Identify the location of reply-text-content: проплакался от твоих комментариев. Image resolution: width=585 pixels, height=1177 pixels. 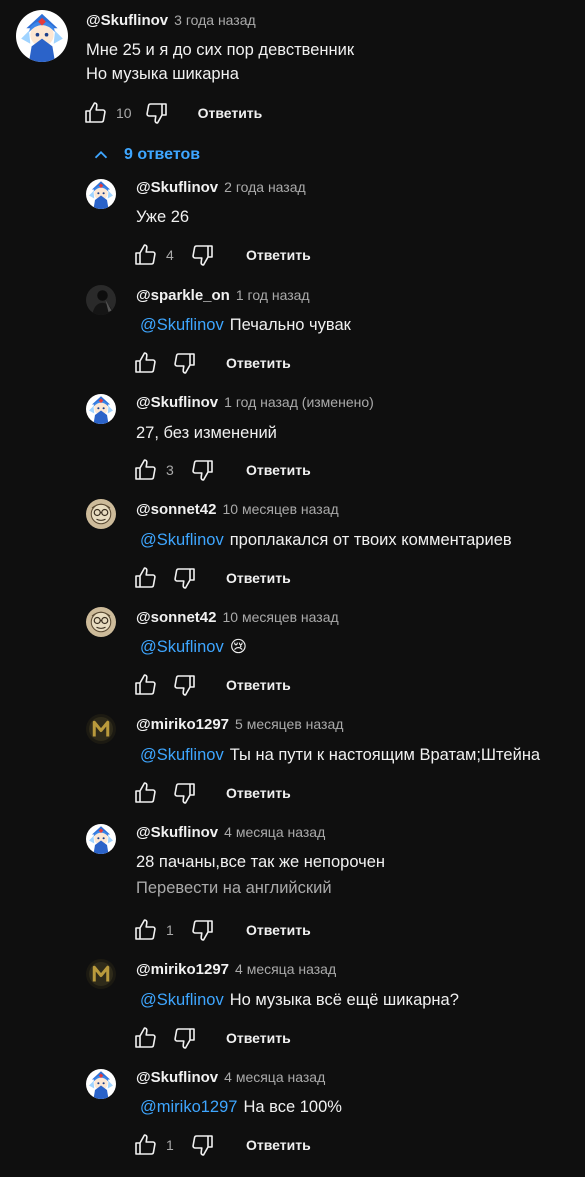
(370, 540).